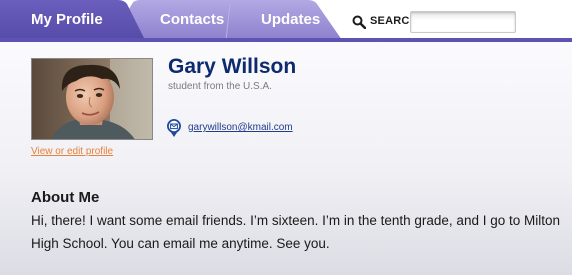 Image resolution: width=572 pixels, height=275 pixels. What do you see at coordinates (174, 128) in the screenshot?
I see `email-icon` at bounding box center [174, 128].